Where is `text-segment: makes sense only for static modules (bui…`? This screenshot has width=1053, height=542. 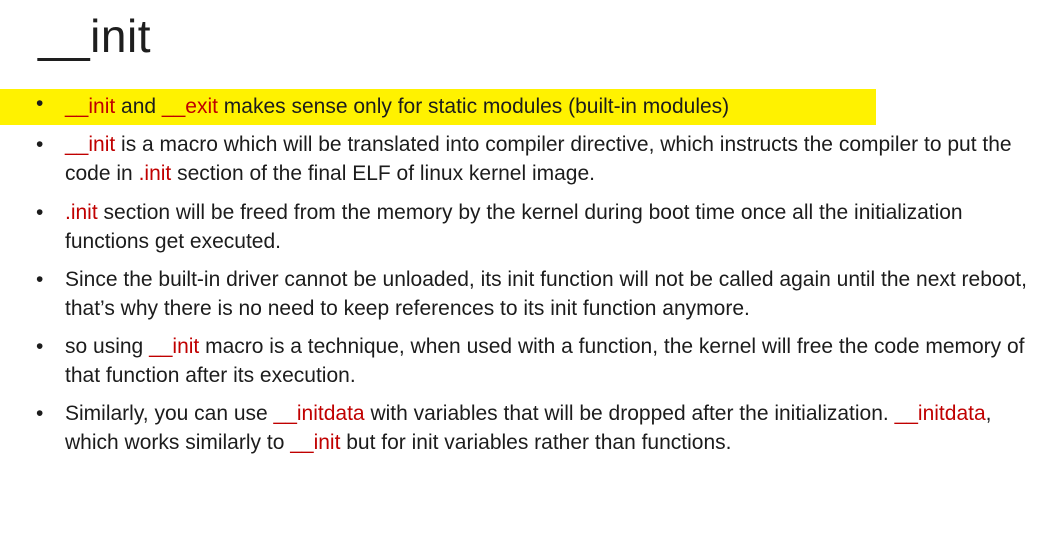 text-segment: makes sense only for static modules (bui… is located at coordinates (473, 106).